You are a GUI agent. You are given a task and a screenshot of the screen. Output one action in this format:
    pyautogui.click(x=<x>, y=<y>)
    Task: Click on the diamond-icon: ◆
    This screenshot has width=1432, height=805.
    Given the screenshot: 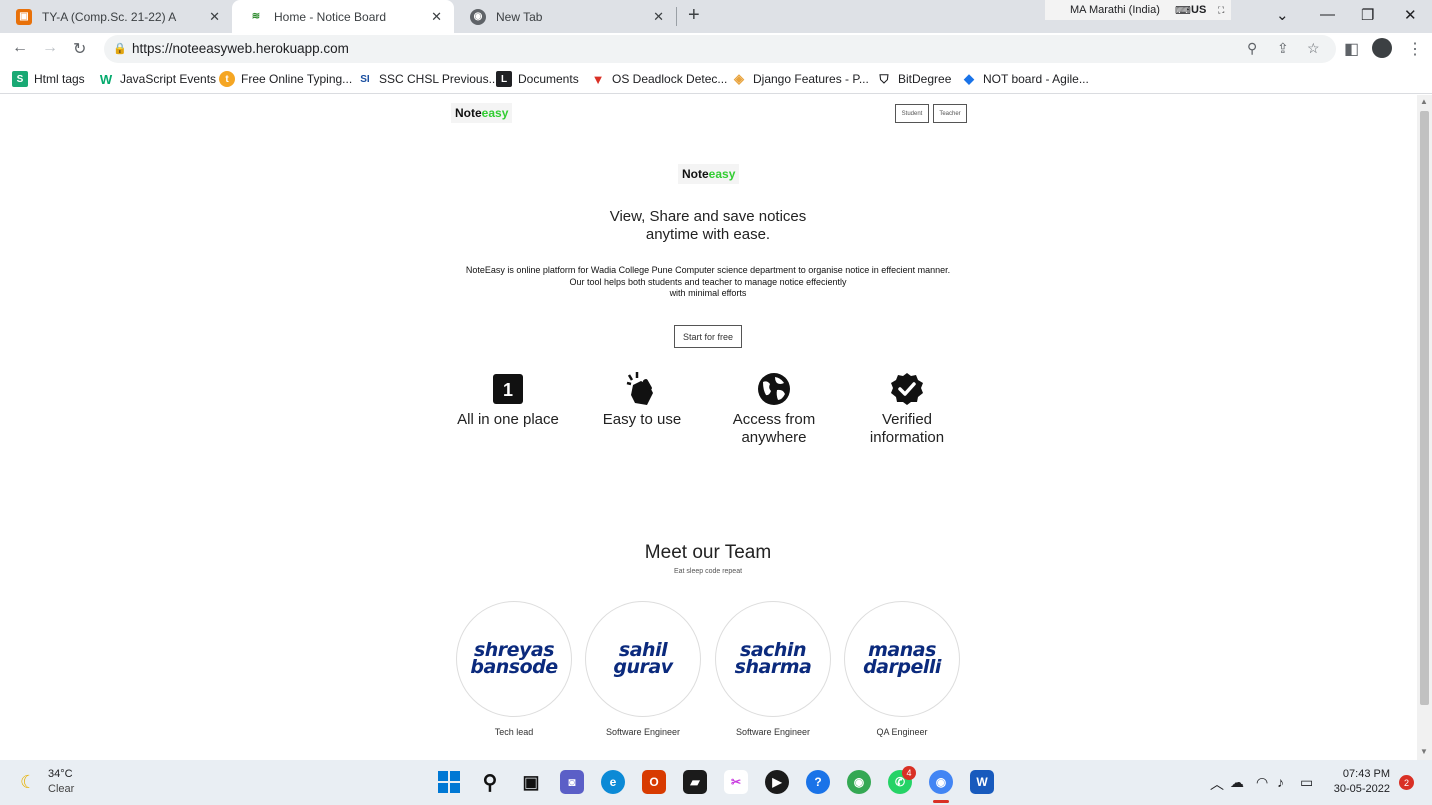 What is the action you would take?
    pyautogui.click(x=969, y=78)
    